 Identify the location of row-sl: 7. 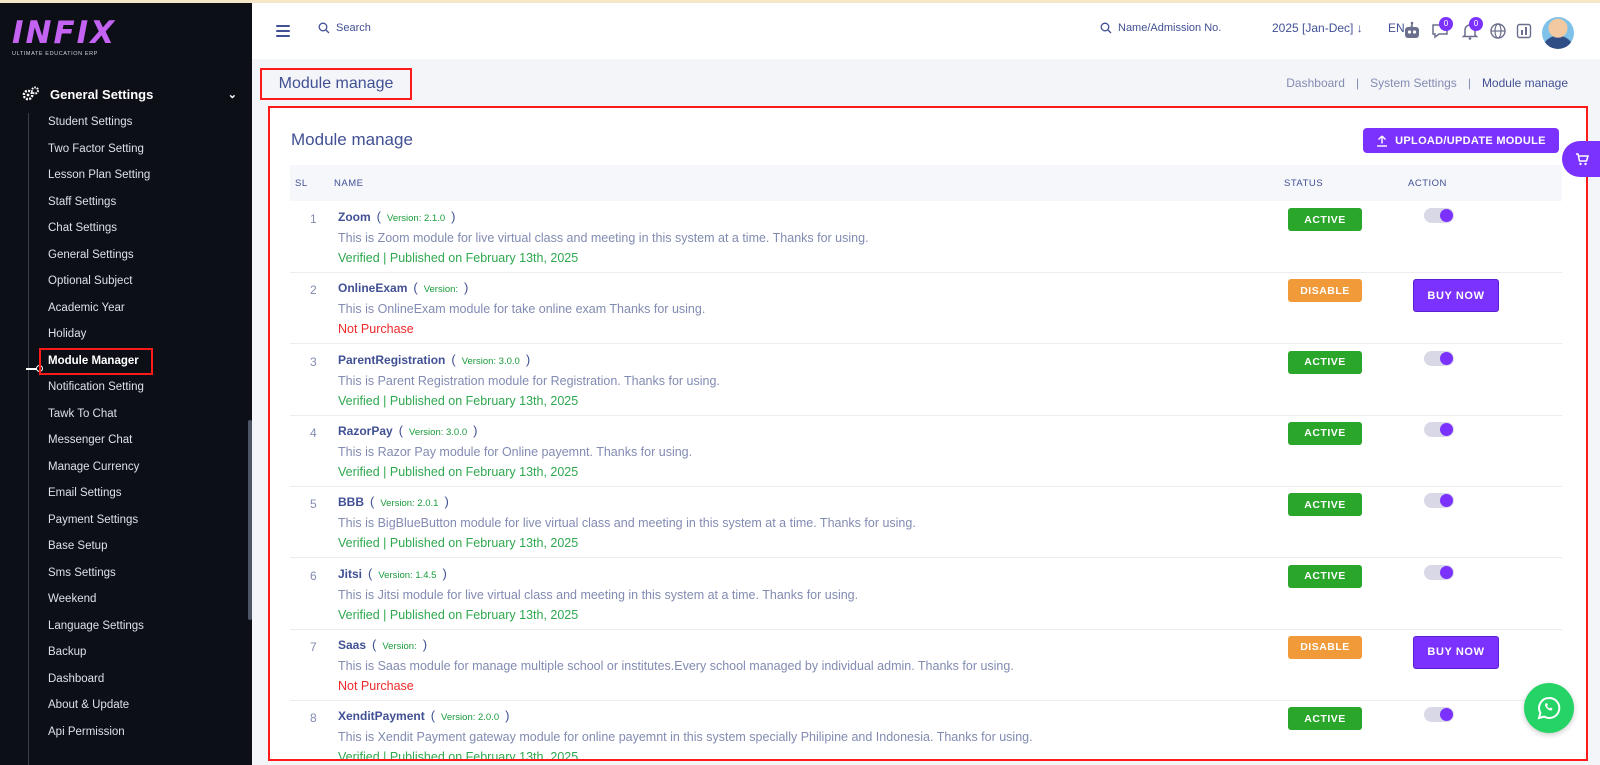
(313, 646).